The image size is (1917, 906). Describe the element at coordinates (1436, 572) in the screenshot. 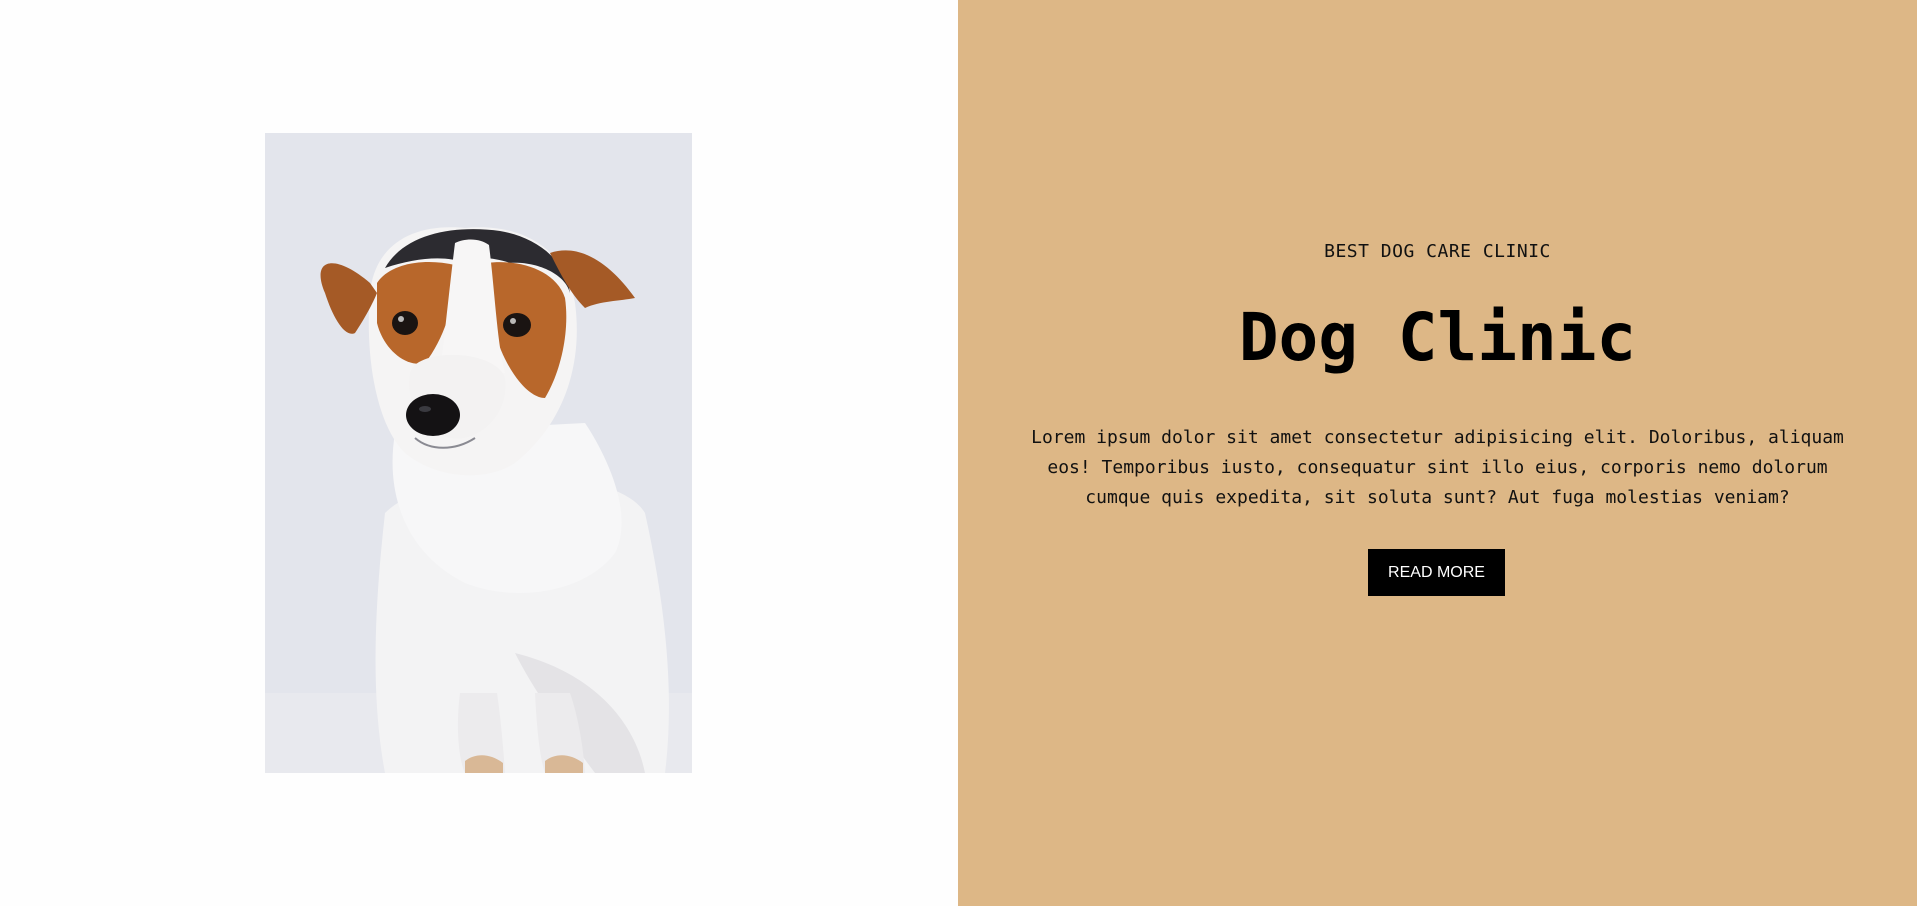

I see `read-more-button: READ MORE` at that location.